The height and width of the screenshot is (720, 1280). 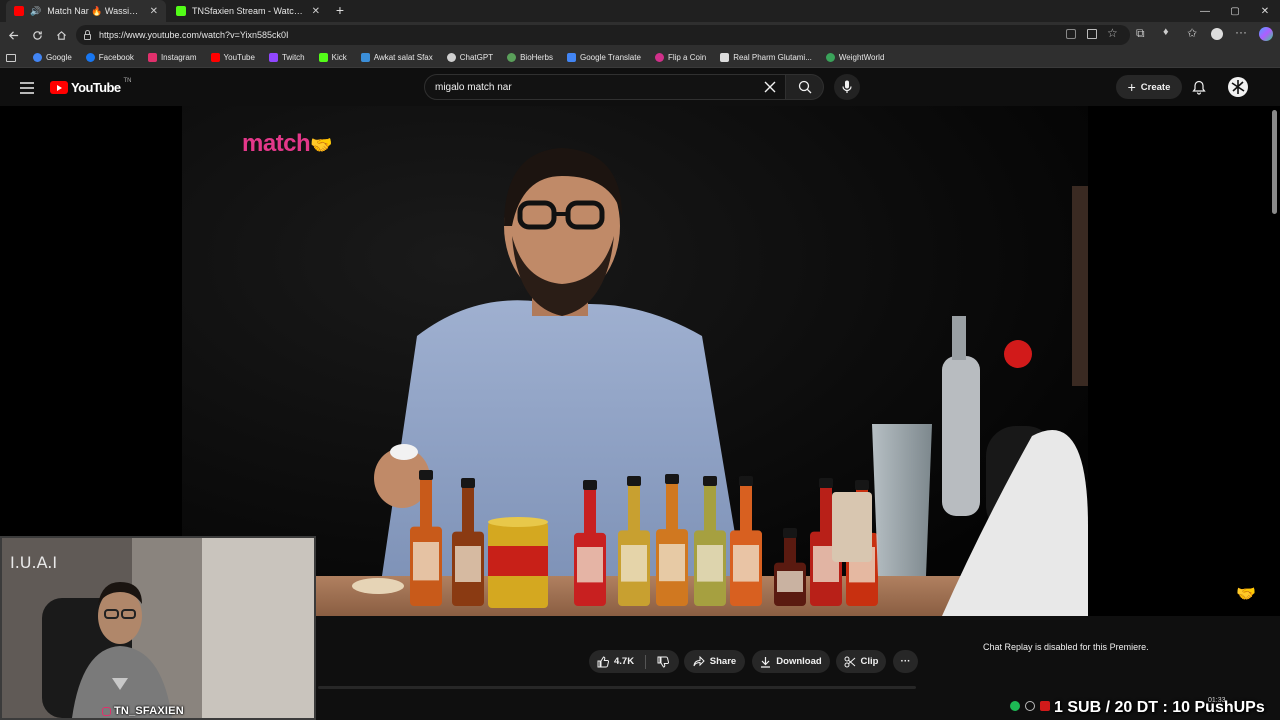 I want to click on back-arrow-icon, so click(x=13, y=35).